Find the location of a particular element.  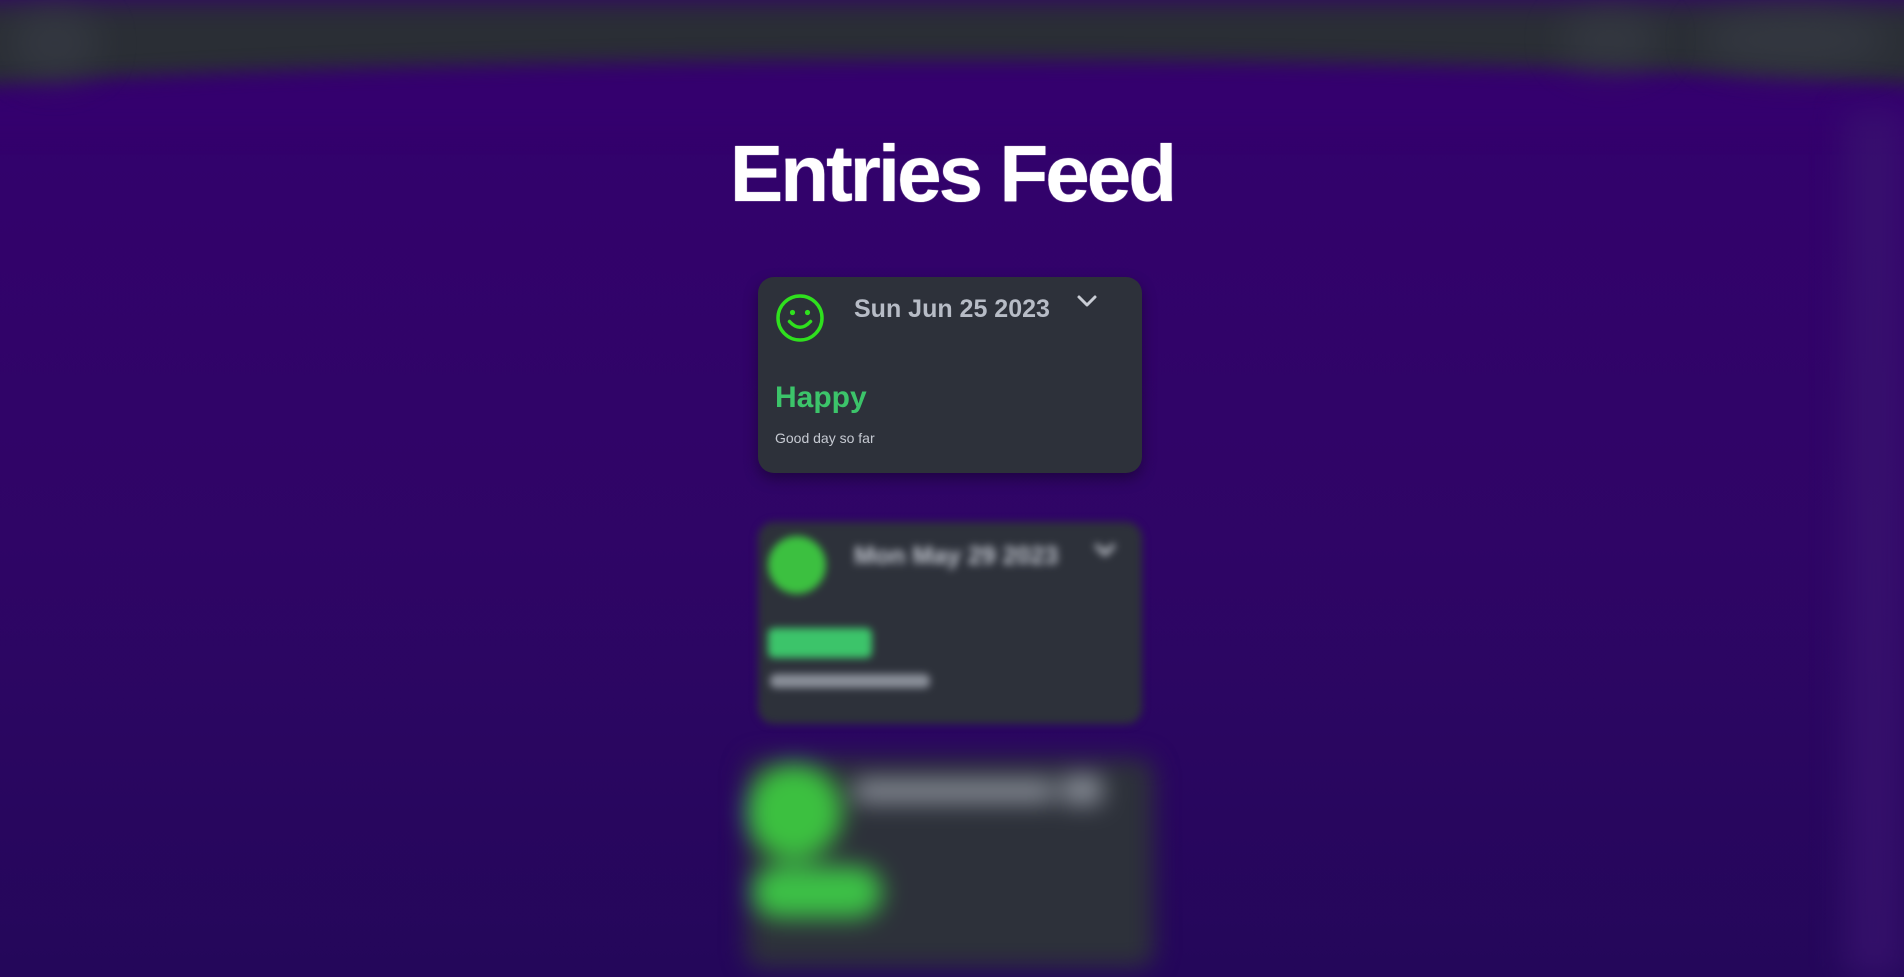

entry-mood: Happy is located at coordinates (821, 397).